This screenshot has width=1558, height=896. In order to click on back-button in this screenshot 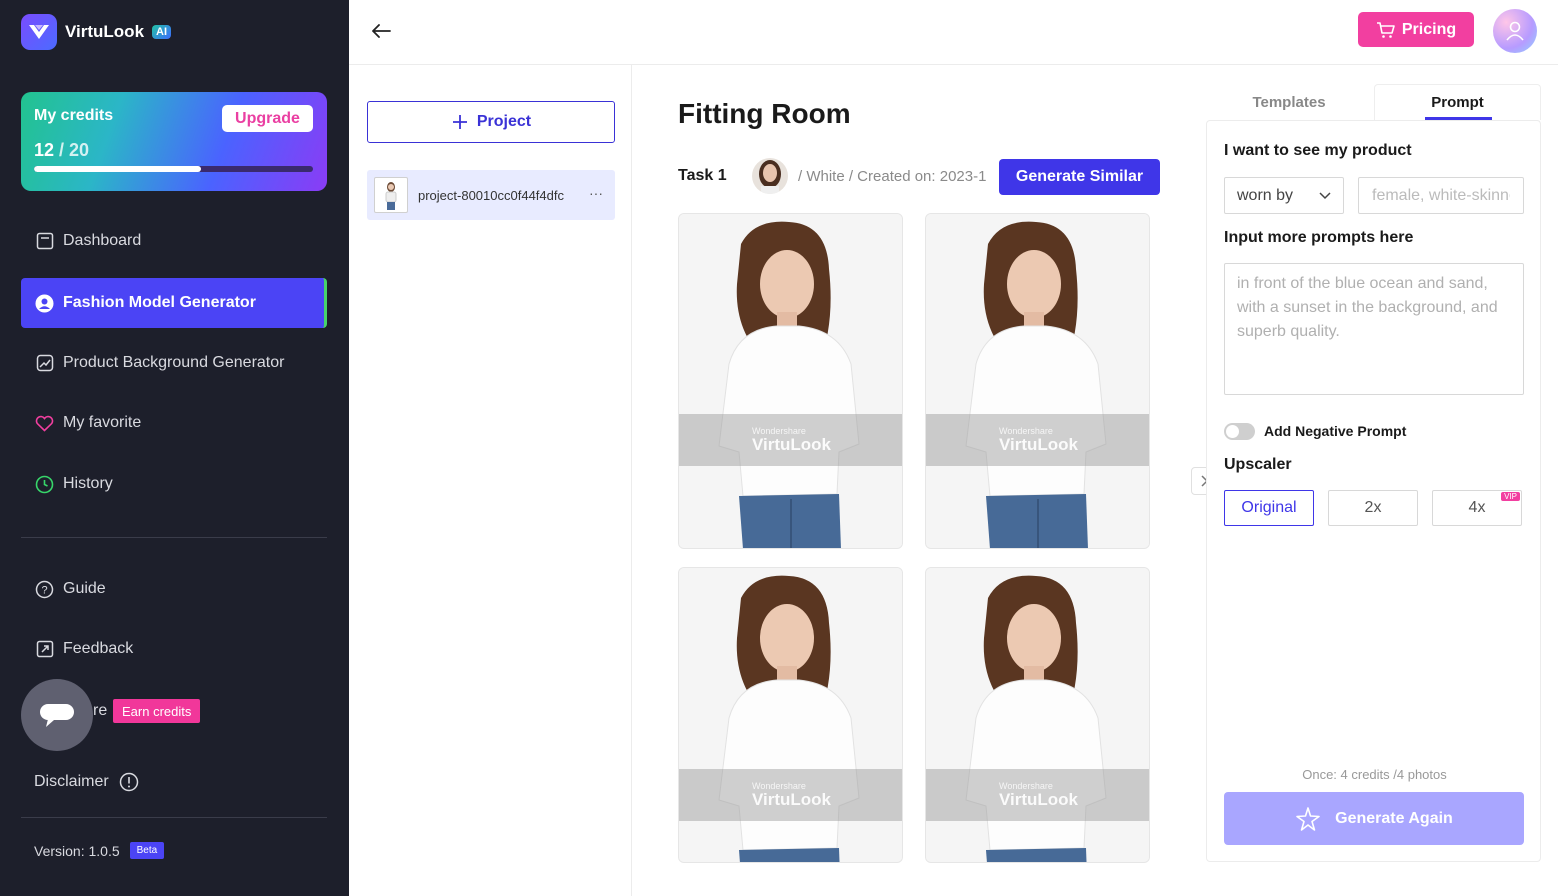, I will do `click(381, 31)`.